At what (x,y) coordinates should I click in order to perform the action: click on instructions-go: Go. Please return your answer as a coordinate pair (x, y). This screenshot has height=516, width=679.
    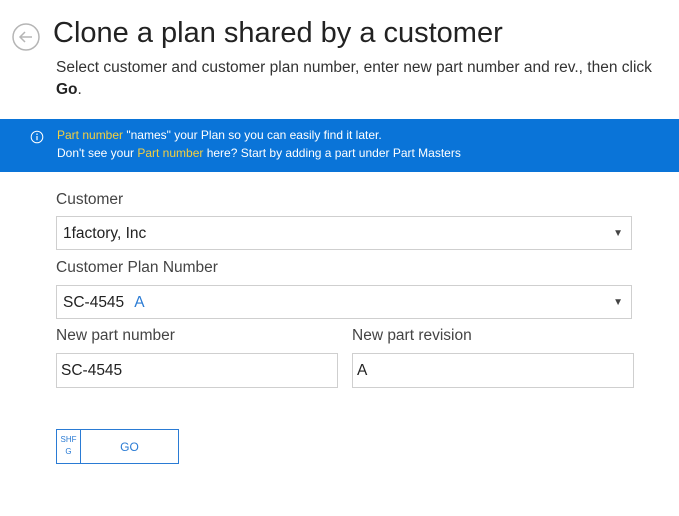
    Looking at the image, I should click on (67, 89).